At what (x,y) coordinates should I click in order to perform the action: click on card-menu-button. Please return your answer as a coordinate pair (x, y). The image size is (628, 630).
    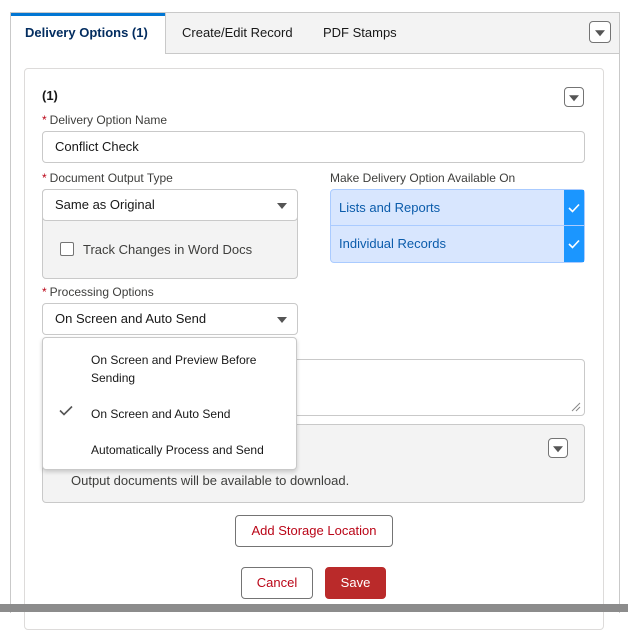
    Looking at the image, I should click on (574, 97).